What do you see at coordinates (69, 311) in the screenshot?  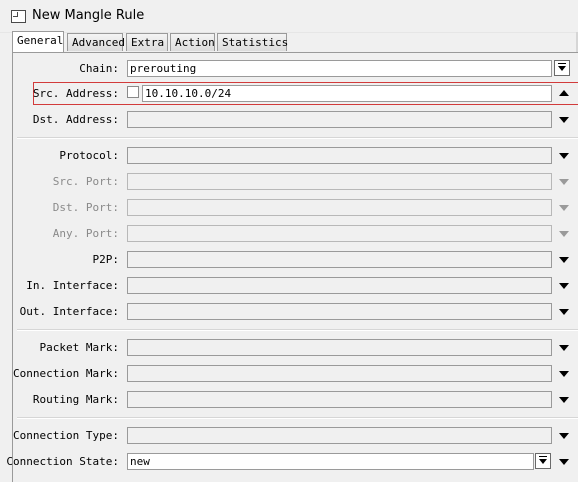 I see `out-interface-label: Out. Interface:` at bounding box center [69, 311].